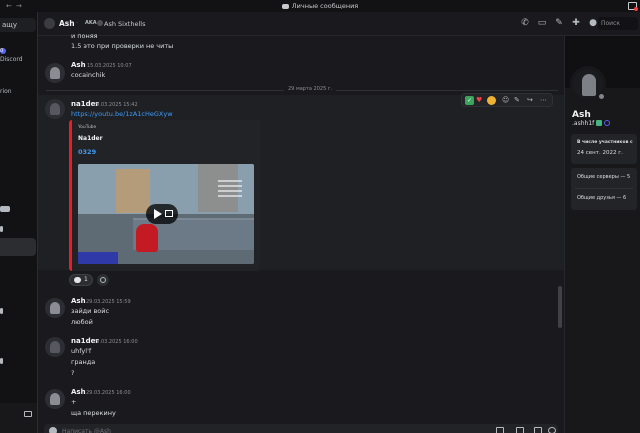 Image resolution: width=640 pixels, height=433 pixels. I want to click on window-title: Личные сообщения, so click(320, 6).